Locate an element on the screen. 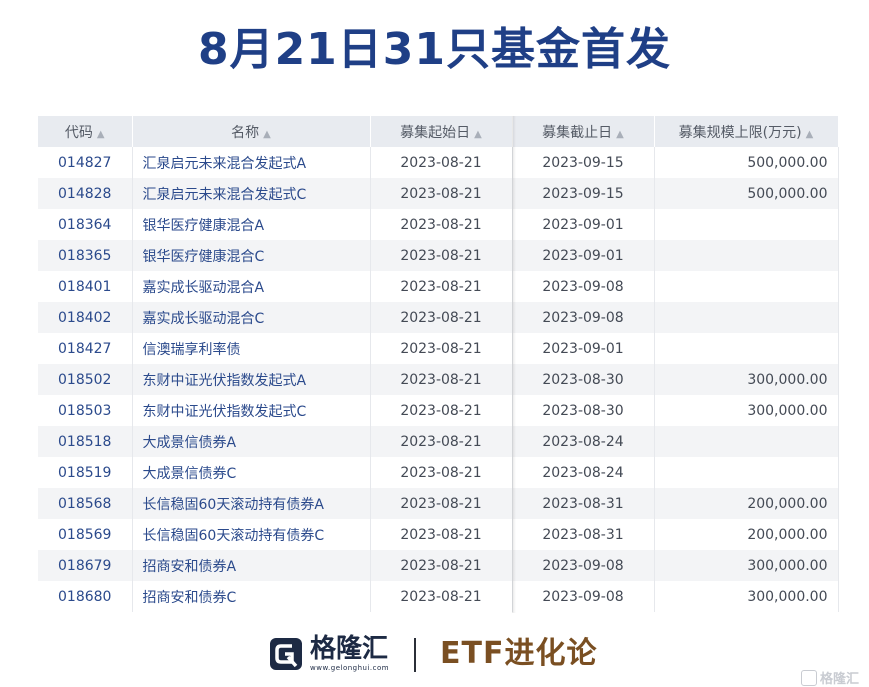 The image size is (869, 687). cell-code: 018402 is located at coordinates (85, 317).